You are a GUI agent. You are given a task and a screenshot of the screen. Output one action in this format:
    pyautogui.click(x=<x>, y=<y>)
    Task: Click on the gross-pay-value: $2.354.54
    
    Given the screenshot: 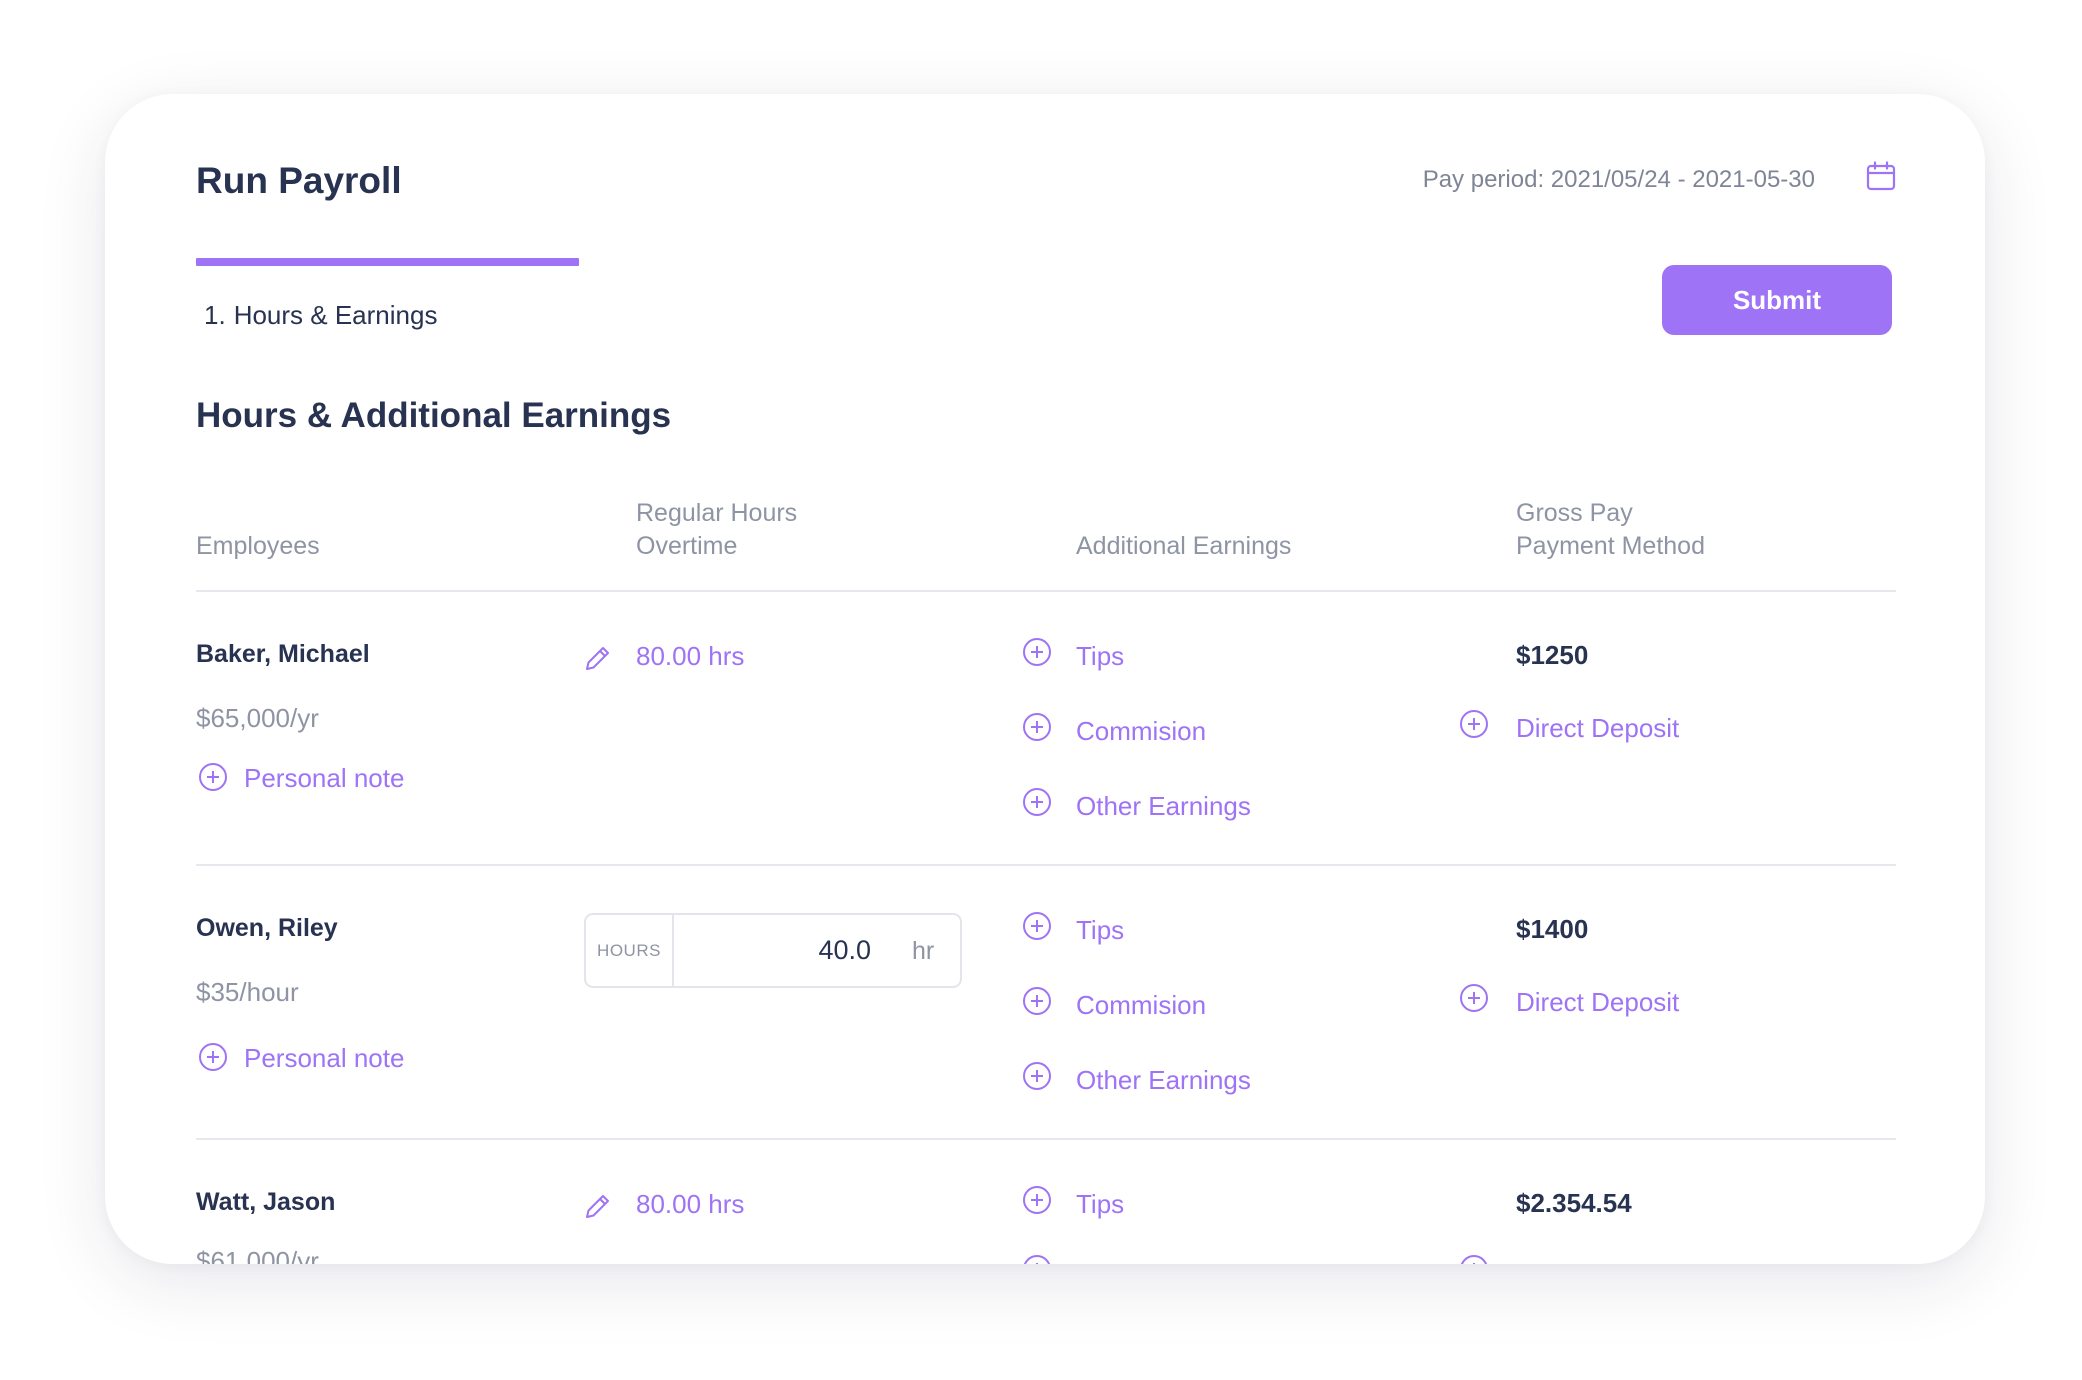 What is the action you would take?
    pyautogui.click(x=1574, y=1203)
    